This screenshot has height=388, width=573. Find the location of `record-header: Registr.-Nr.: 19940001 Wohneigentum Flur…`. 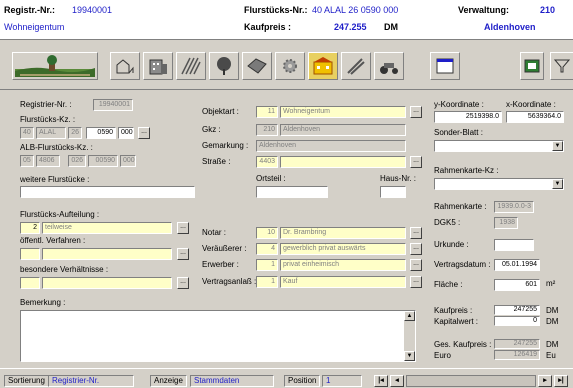

record-header: Registr.-Nr.: 19940001 Wohneigentum Flur… is located at coordinates (286, 20).